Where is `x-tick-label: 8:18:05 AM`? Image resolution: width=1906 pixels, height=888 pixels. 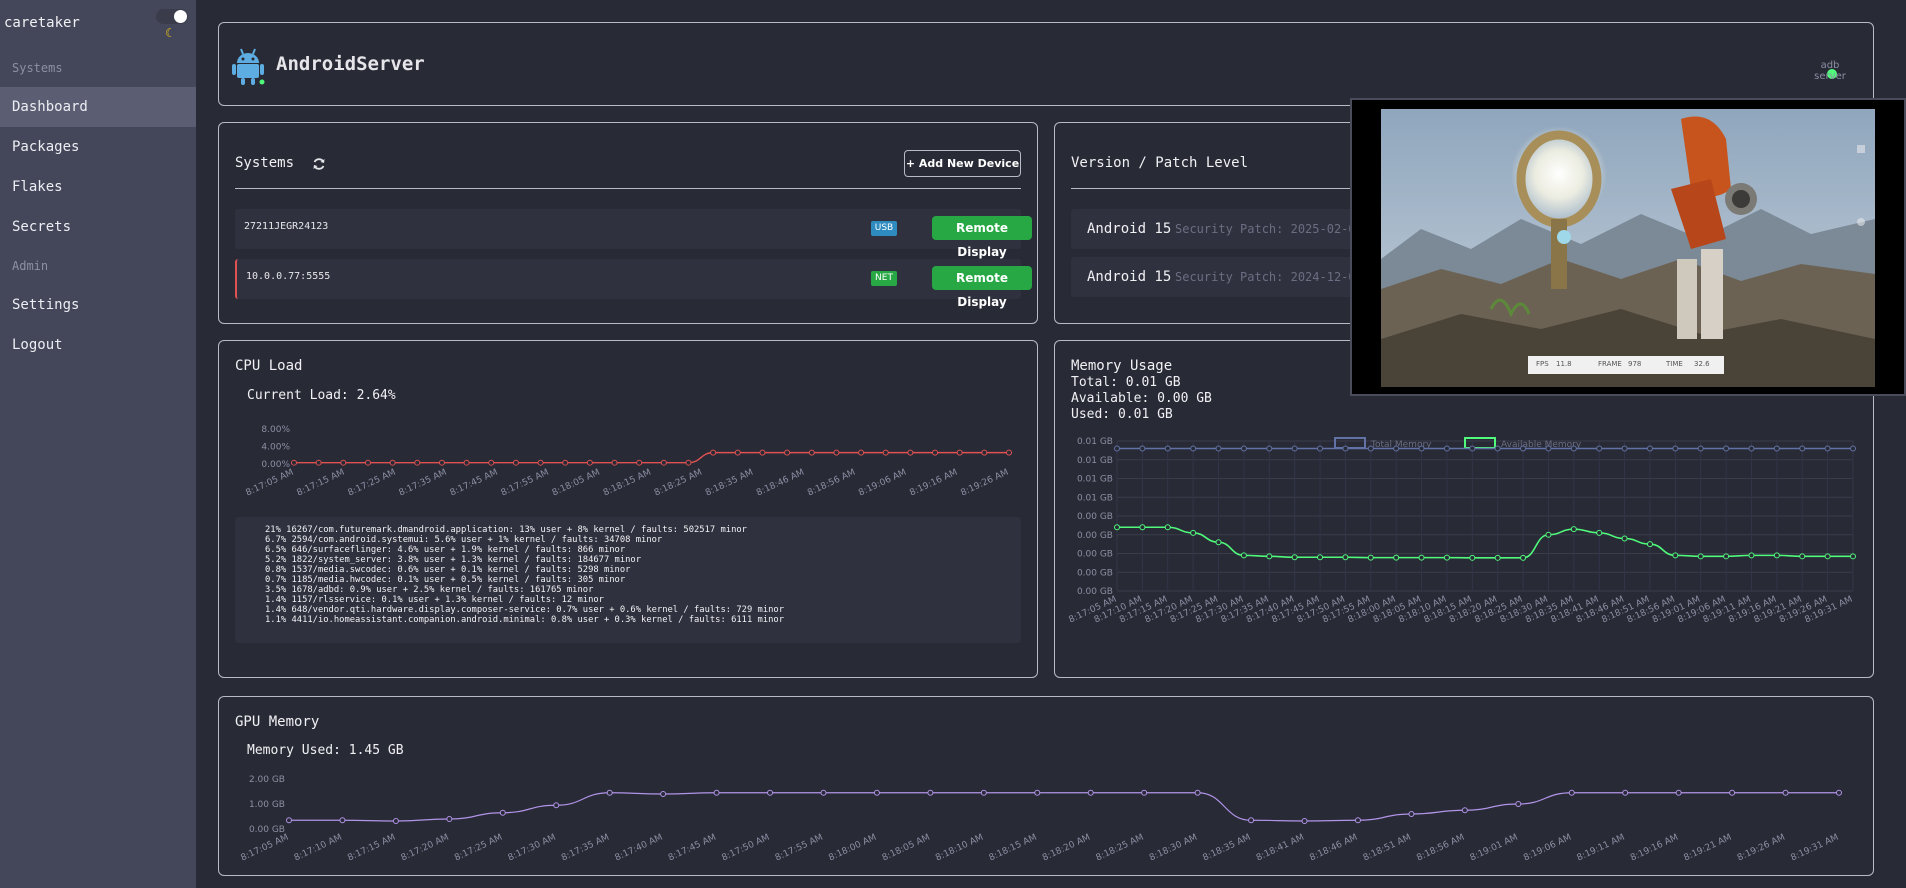 x-tick-label: 8:18:05 AM is located at coordinates (576, 483).